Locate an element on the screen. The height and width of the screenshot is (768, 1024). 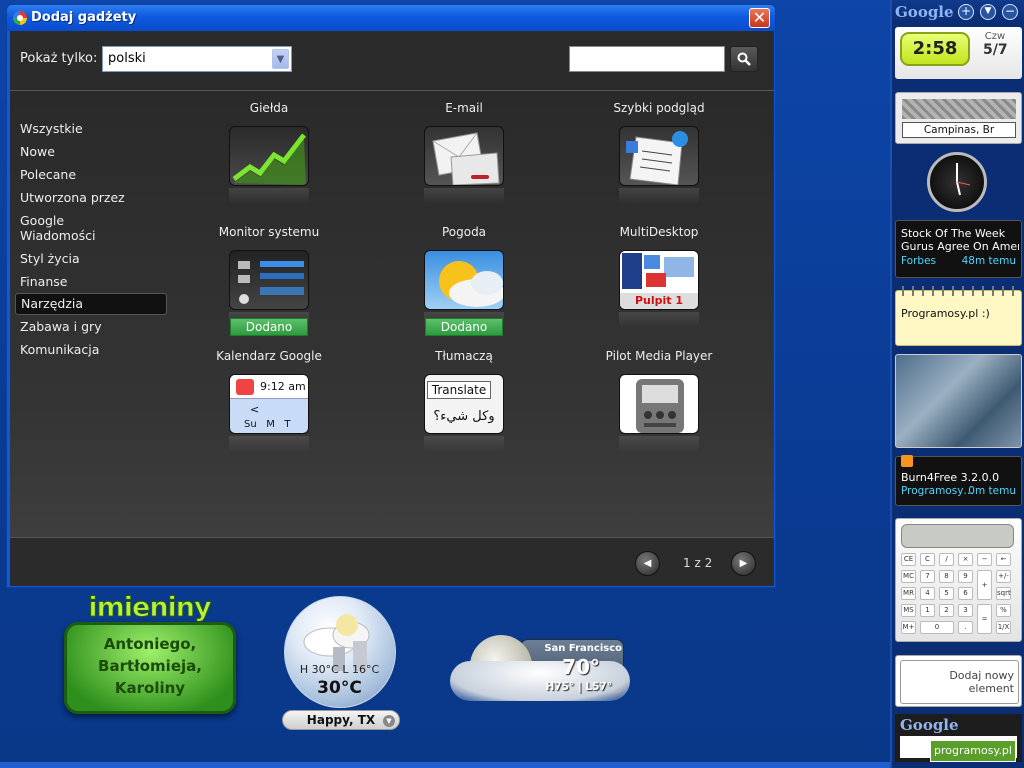
calculator-key: 2 is located at coordinates (946, 610).